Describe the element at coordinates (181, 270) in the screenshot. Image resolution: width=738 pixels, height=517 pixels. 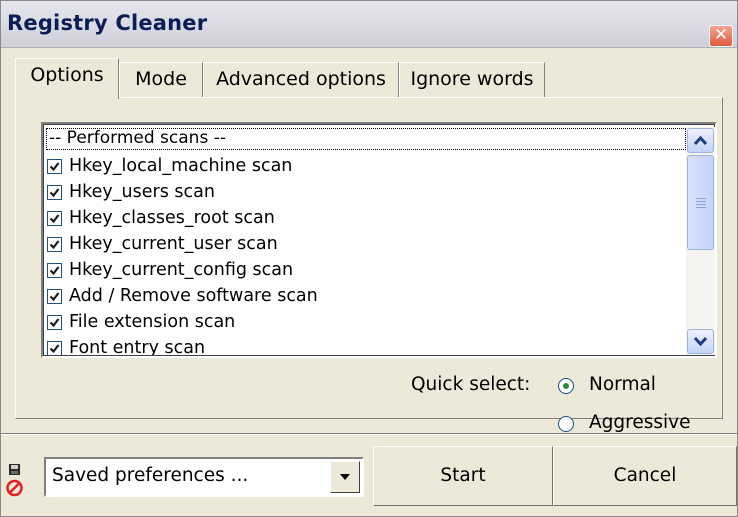
I see `scan-item-label: Hkey_current_config scan` at that location.